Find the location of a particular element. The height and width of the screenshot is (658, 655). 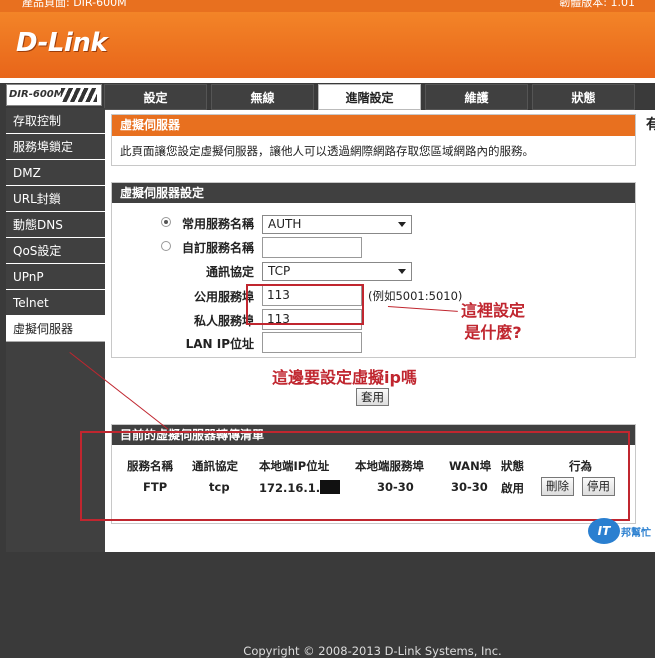

protocol-label: 通訊協定 is located at coordinates (229, 272).